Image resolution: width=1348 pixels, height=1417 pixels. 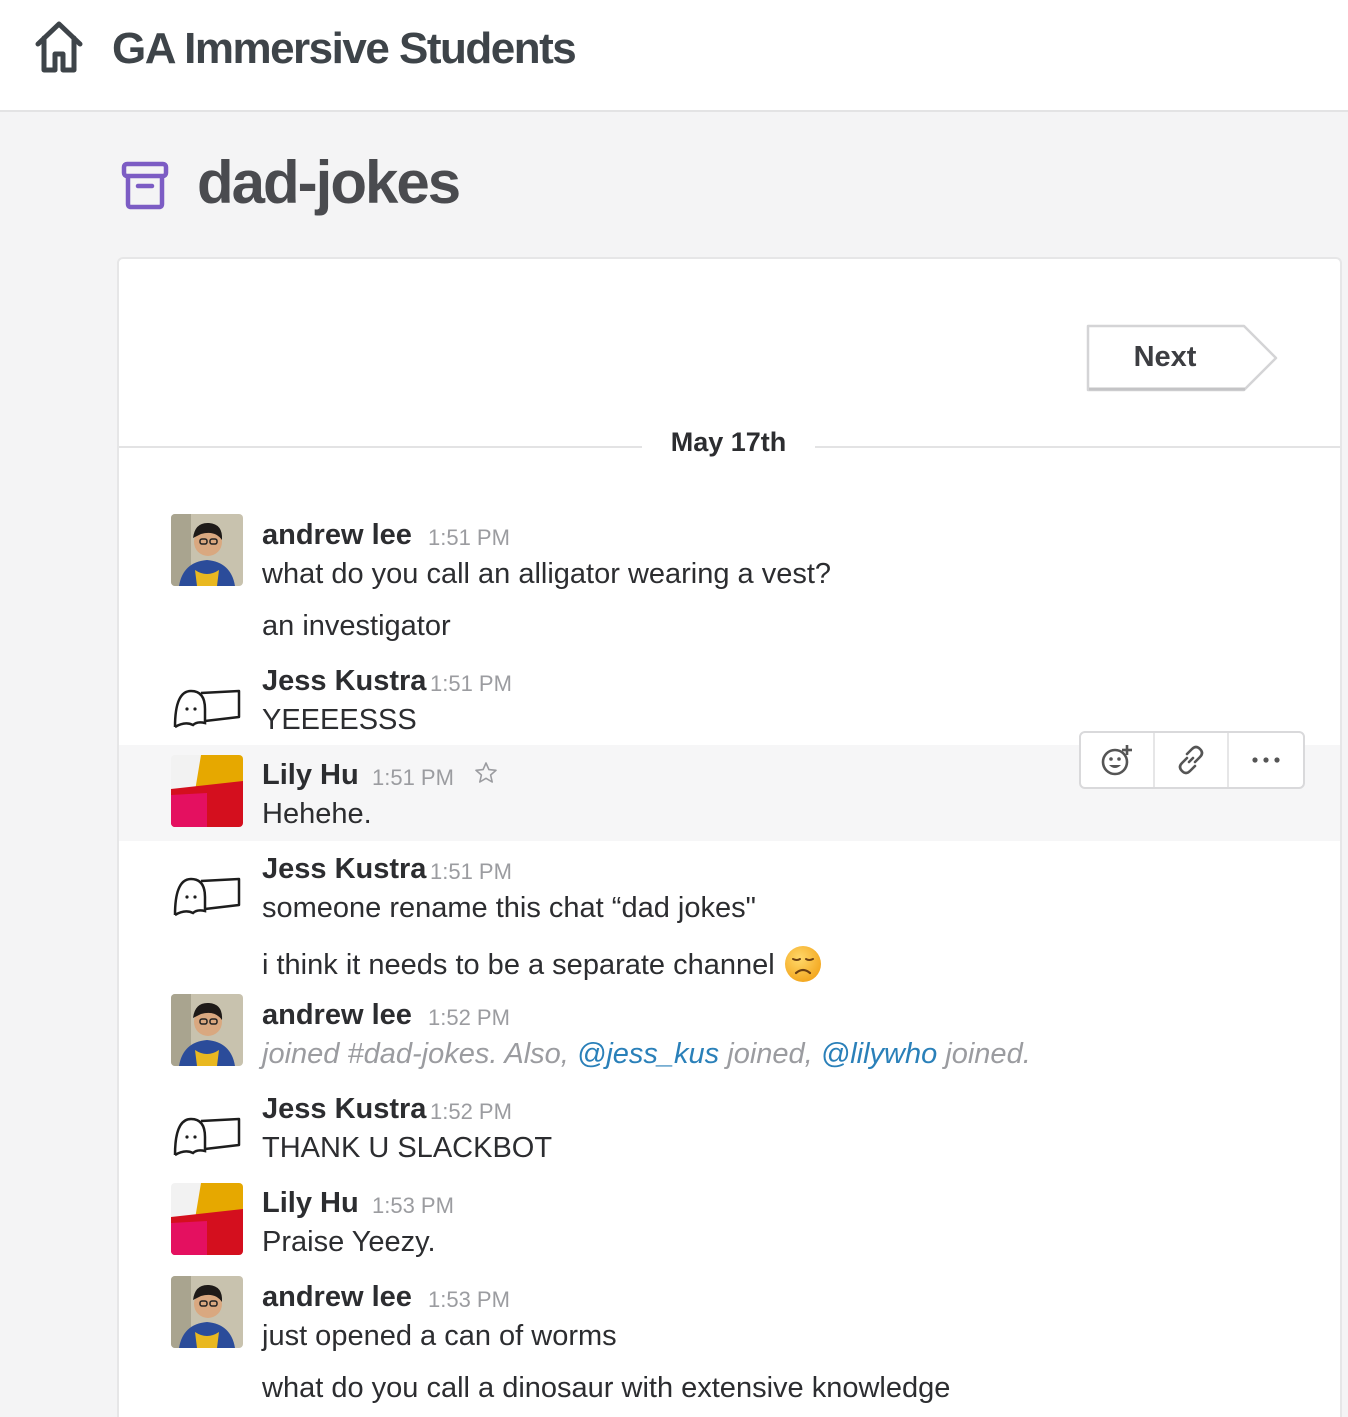 I want to click on message-text: THANK U SLACKBOT, so click(x=407, y=1148).